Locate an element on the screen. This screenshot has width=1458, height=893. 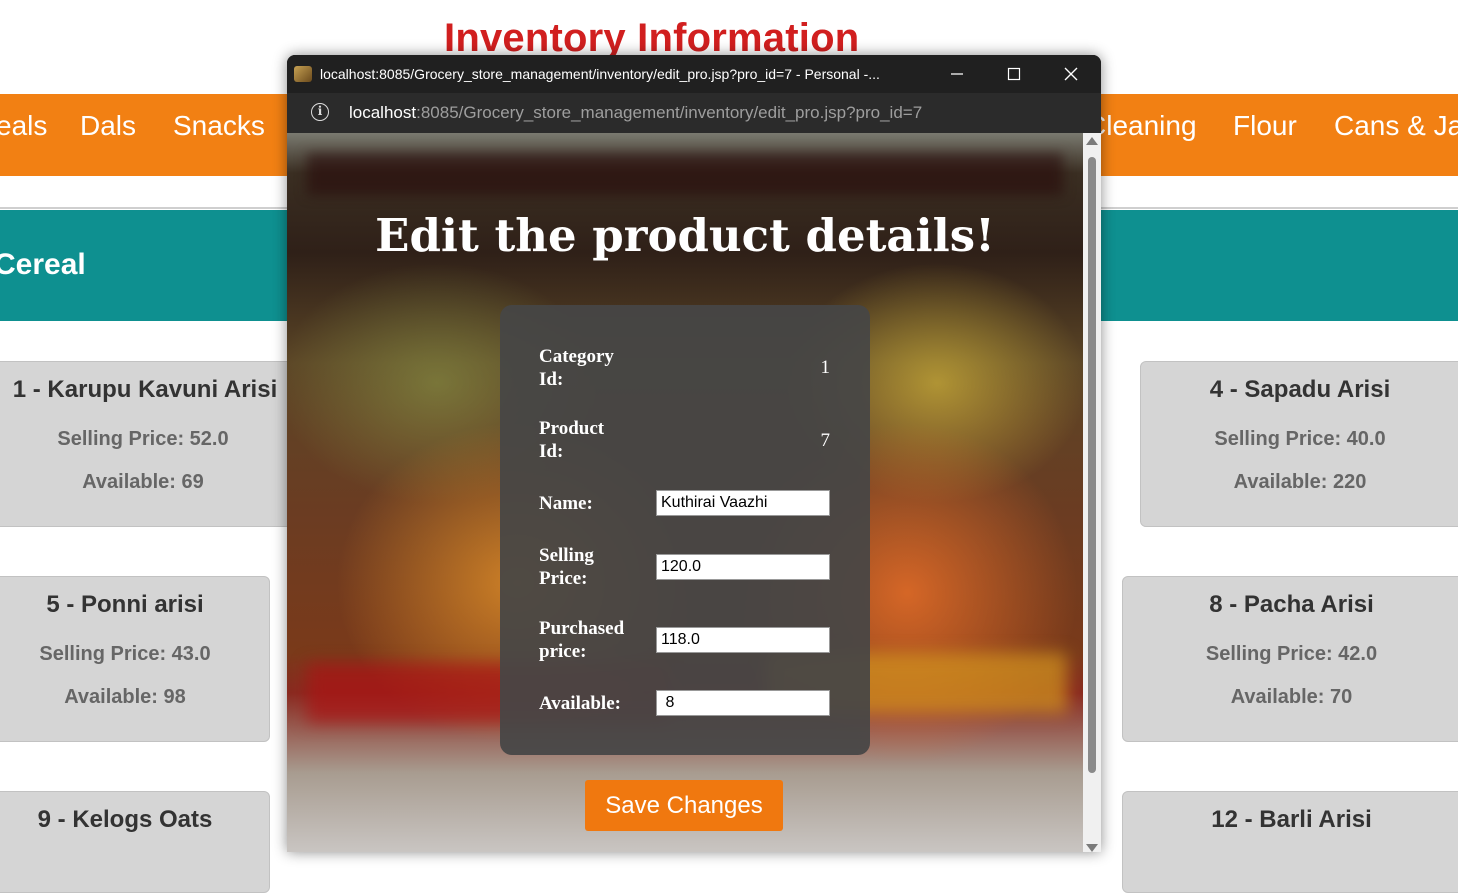
product-card-available: Available: 220 is located at coordinates (1300, 482).